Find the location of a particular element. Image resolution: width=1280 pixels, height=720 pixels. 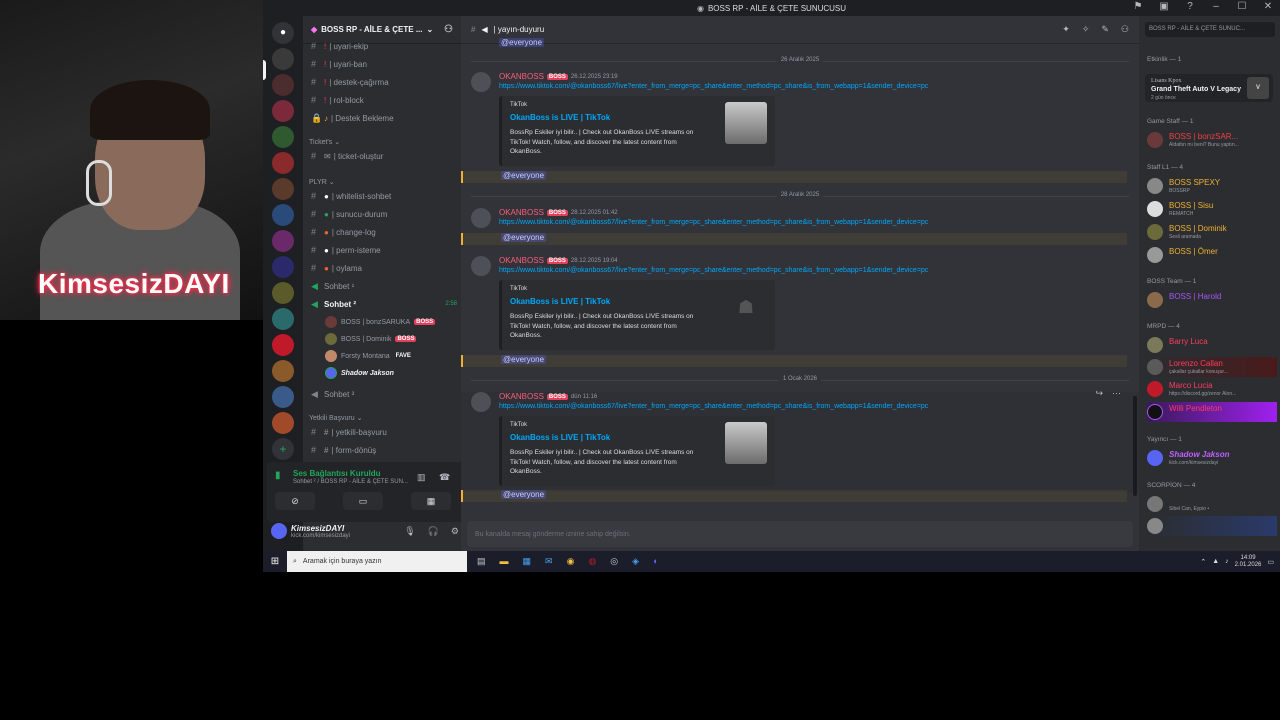

channel-destek-bekleme: 🔒 ♪ | Destek Bekleme is located at coordinates (352, 118).